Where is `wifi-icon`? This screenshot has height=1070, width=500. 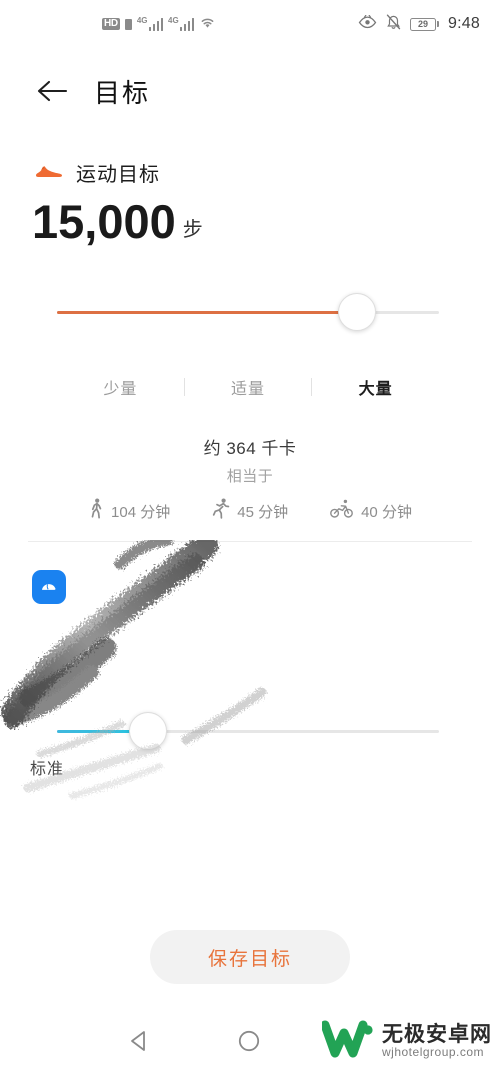 wifi-icon is located at coordinates (207, 24).